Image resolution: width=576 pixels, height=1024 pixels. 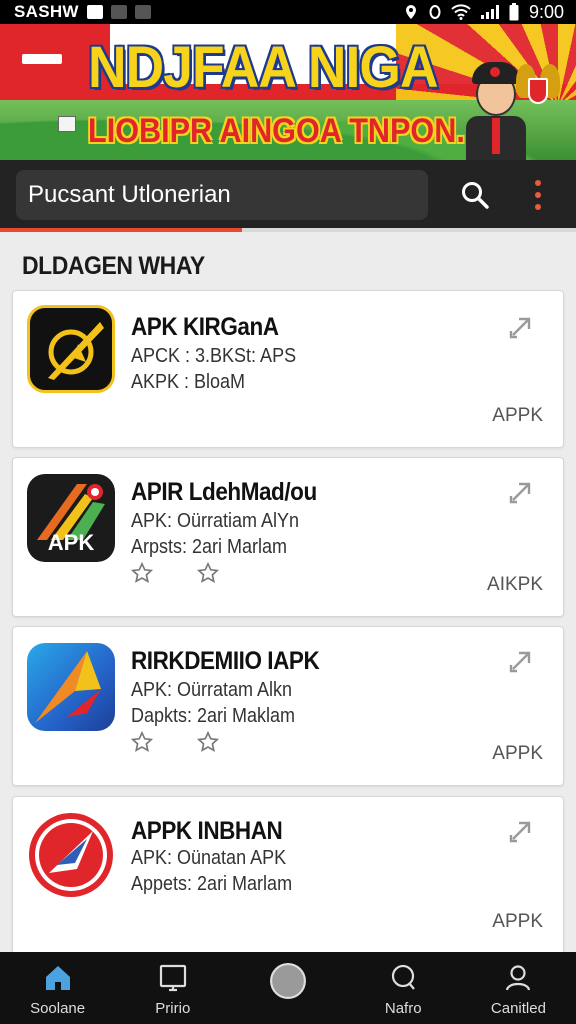 What do you see at coordinates (46, 11) in the screenshot?
I see `status-bar-text: SASHW` at bounding box center [46, 11].